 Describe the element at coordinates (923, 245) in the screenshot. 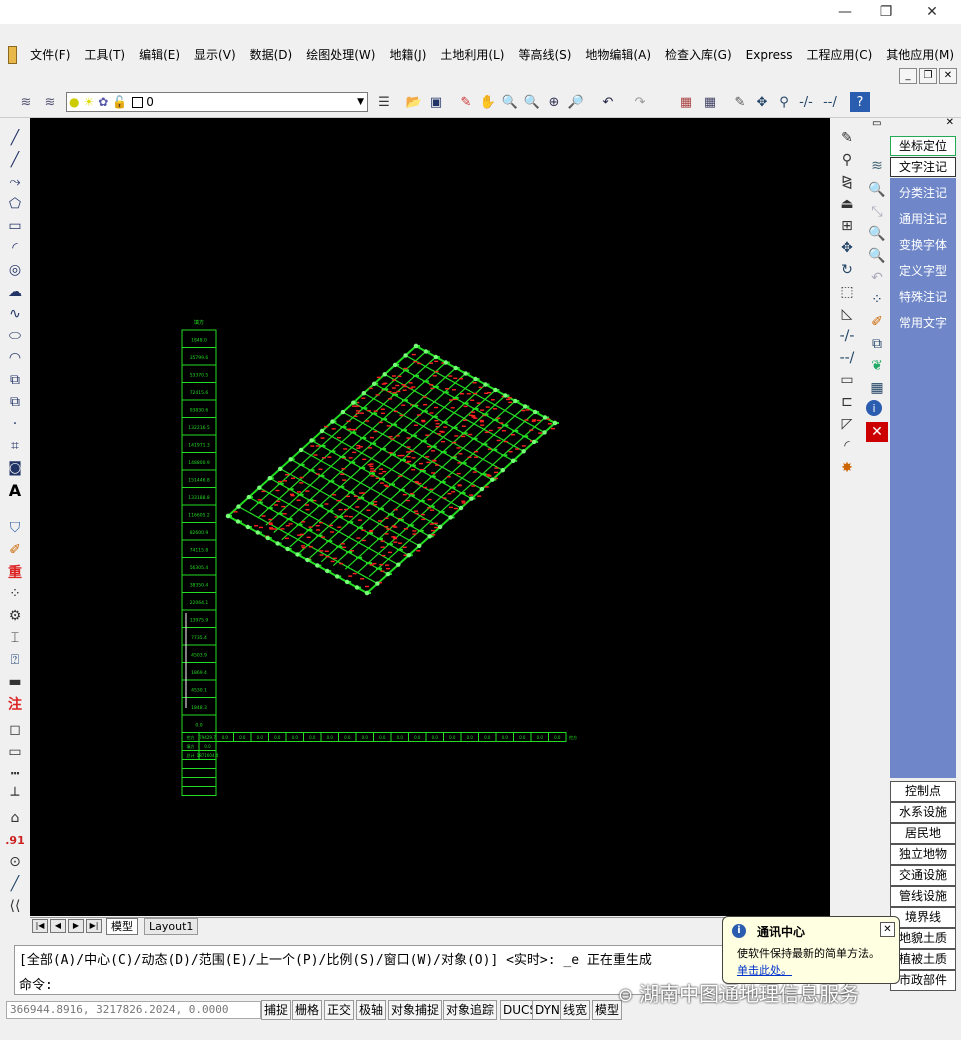

I see `list-item: 变换字体` at that location.